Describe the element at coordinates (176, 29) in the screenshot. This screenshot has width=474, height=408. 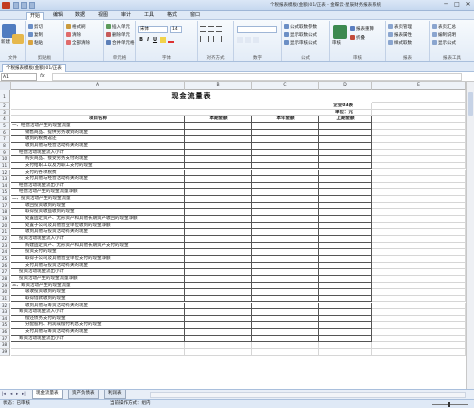
I see `font-size-select: 14` at that location.